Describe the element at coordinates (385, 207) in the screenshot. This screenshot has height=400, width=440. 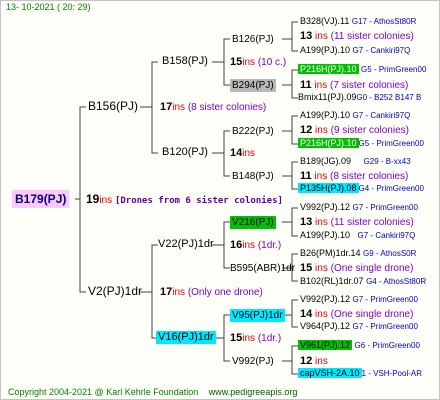
I see `gen4-info-8: G7 - PrimGreen00` at that location.